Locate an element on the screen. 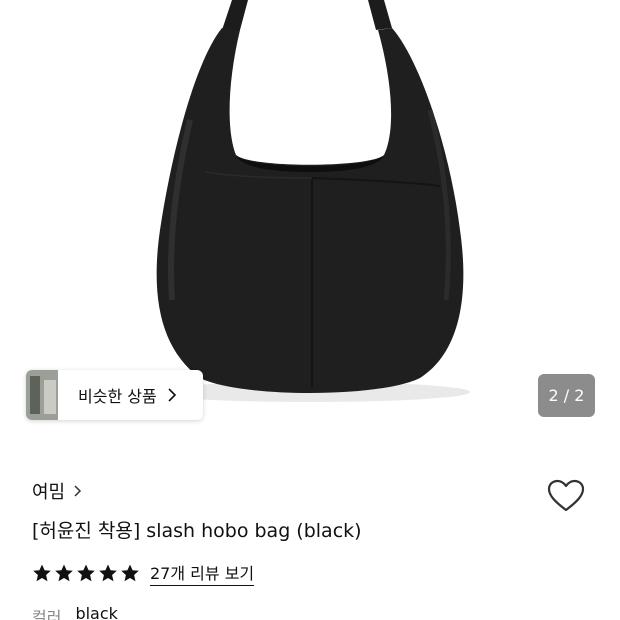 This screenshot has height=620, width=620. rating-stars is located at coordinates (86, 573).